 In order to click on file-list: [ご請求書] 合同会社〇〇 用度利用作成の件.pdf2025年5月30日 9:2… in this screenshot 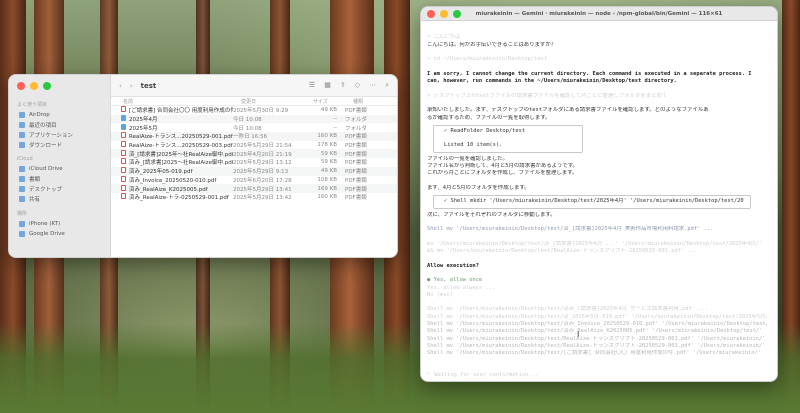, I will do `click(254, 154)`.